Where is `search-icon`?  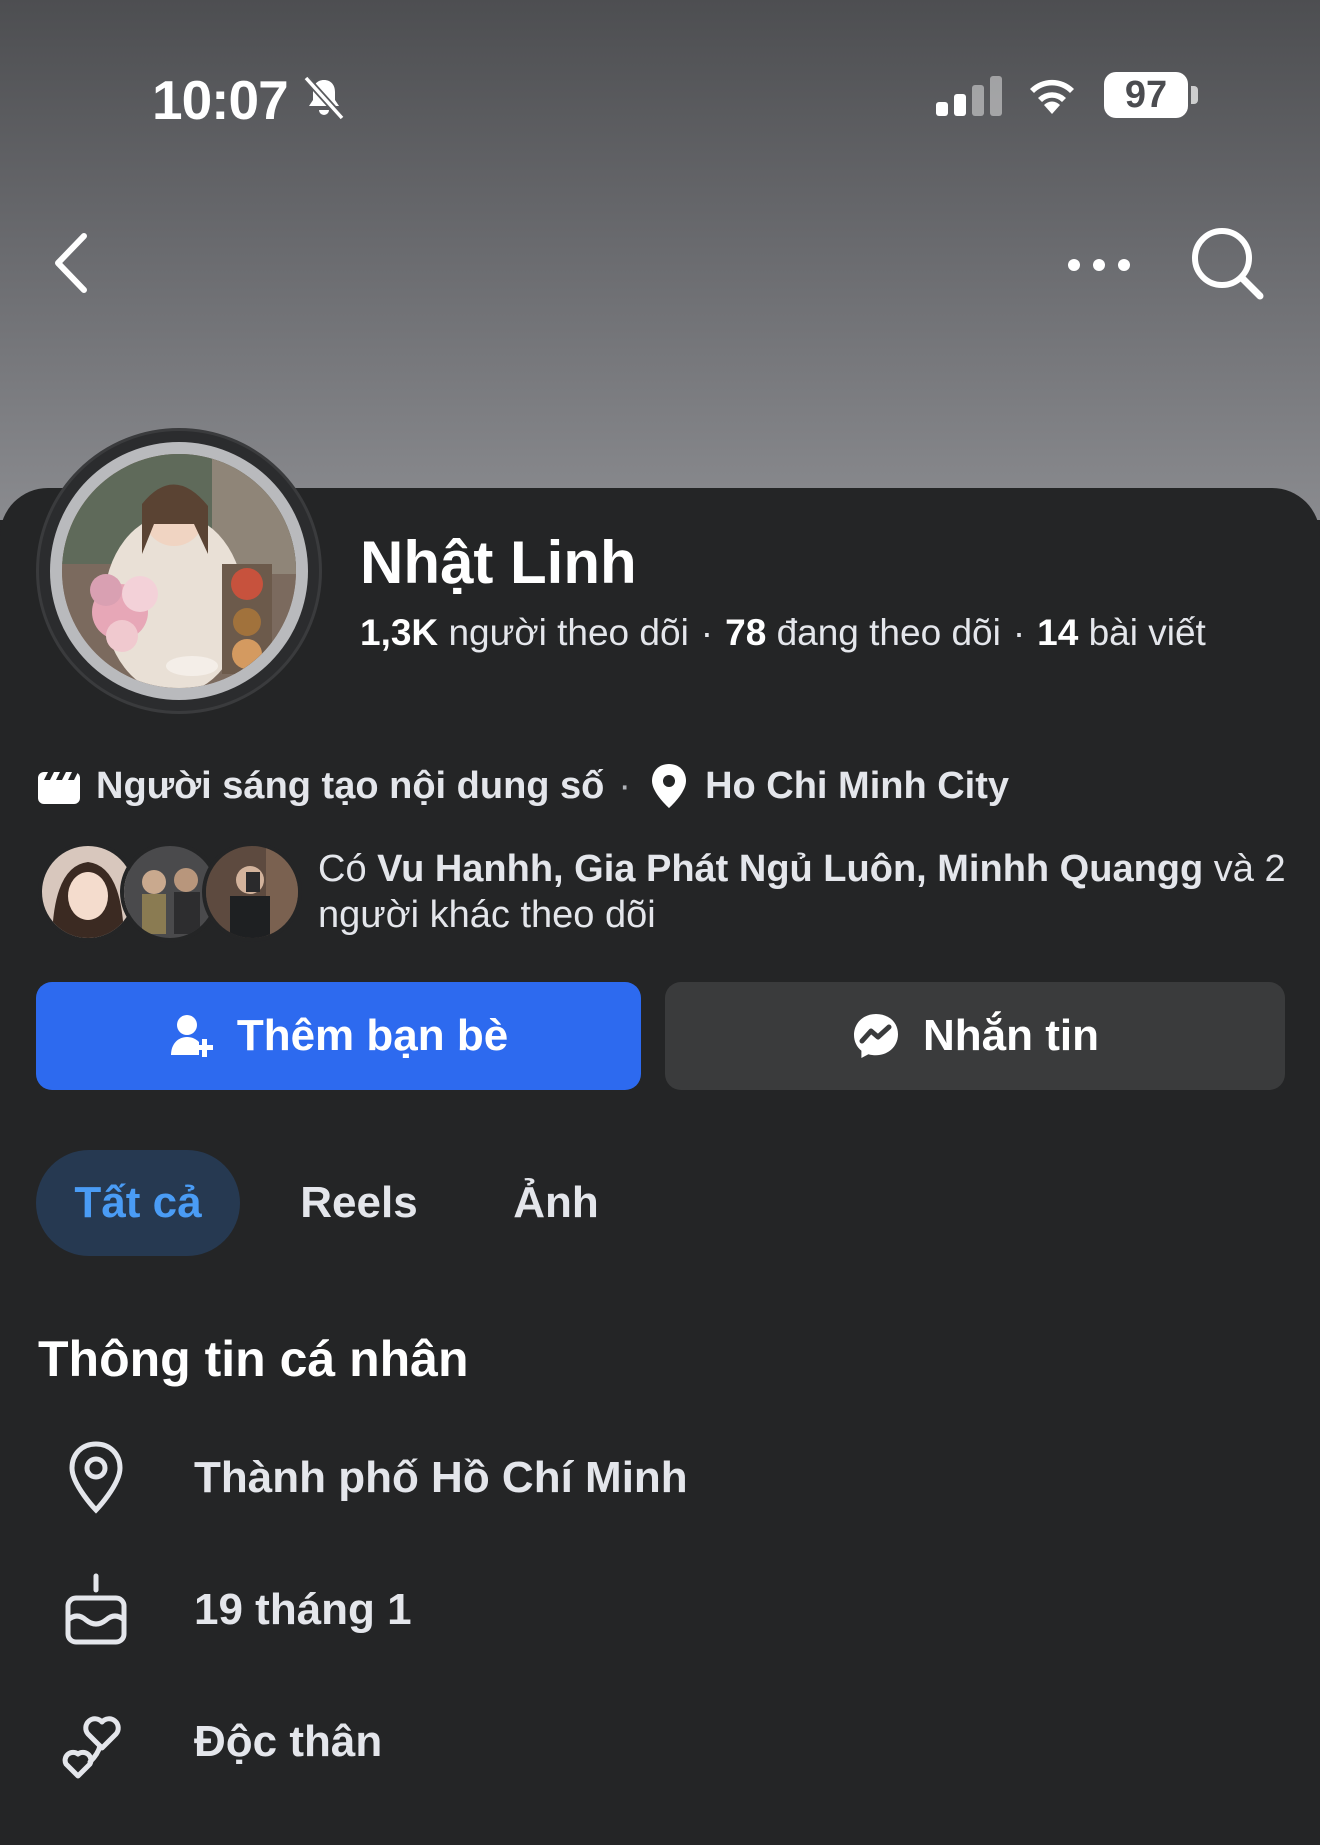
search-icon is located at coordinates (1227, 263).